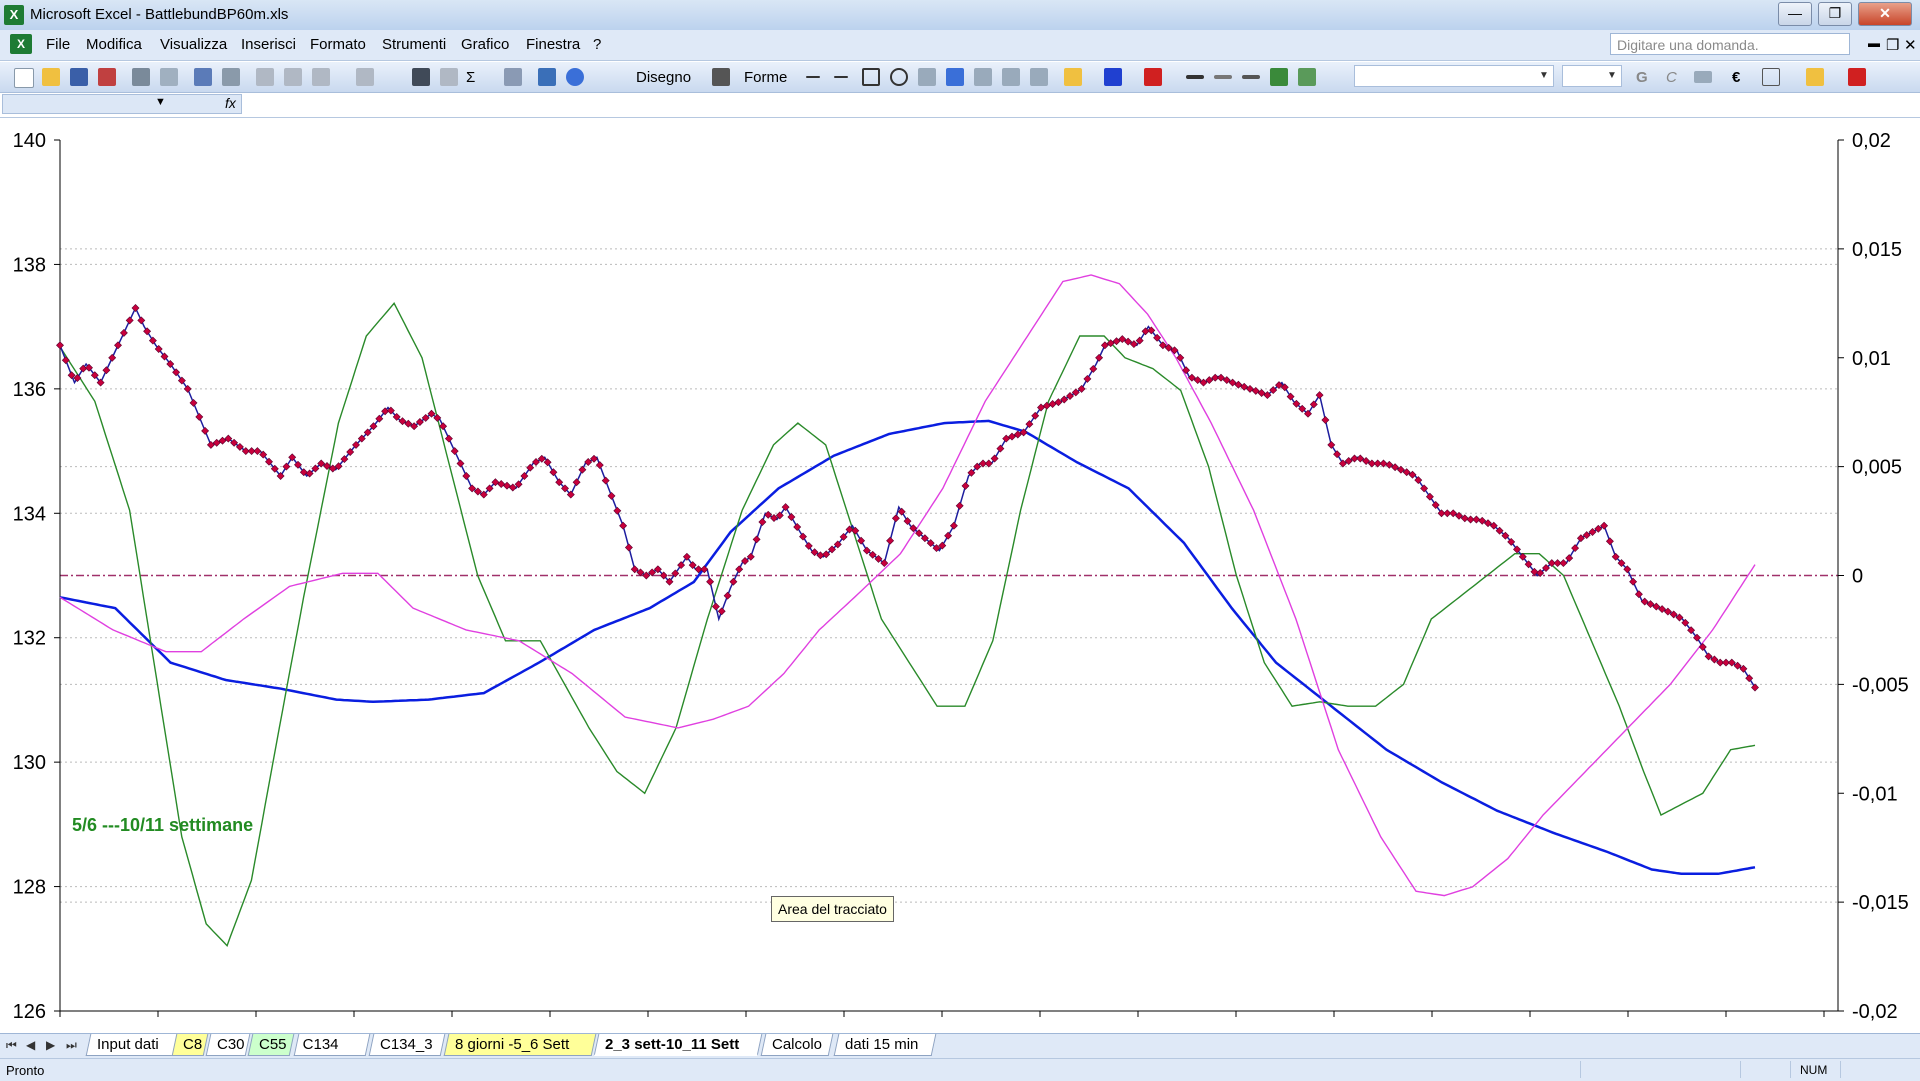 The height and width of the screenshot is (1081, 1920). What do you see at coordinates (365, 77) in the screenshot?
I see `undo-icon` at bounding box center [365, 77].